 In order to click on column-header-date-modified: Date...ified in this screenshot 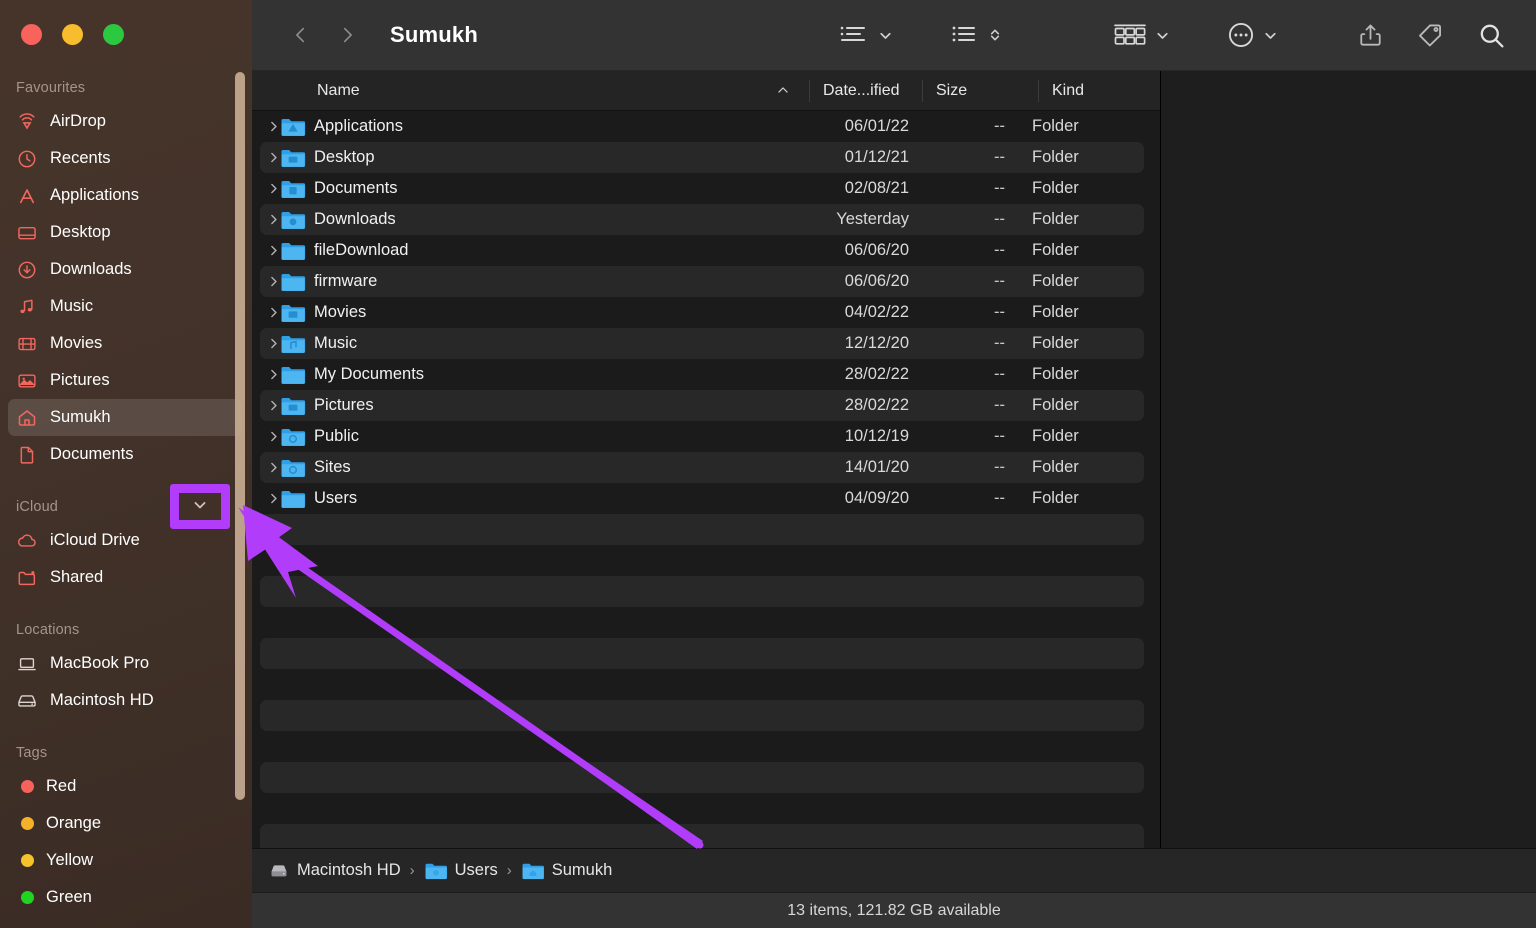, I will do `click(866, 91)`.